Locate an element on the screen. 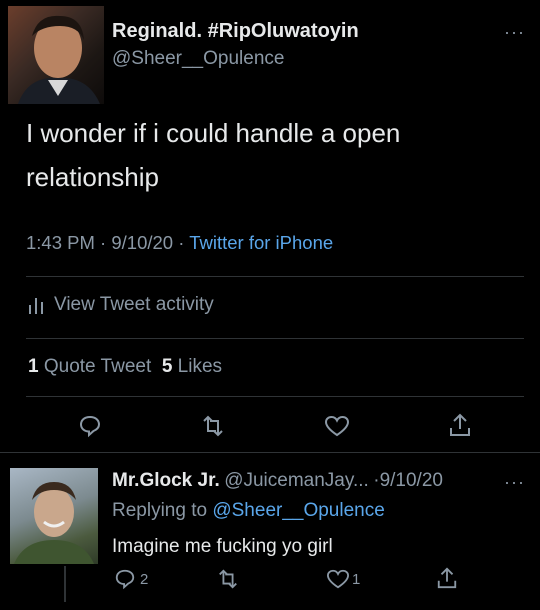 Image resolution: width=540 pixels, height=610 pixels. view-activity-button: View Tweet activity is located at coordinates (121, 305).